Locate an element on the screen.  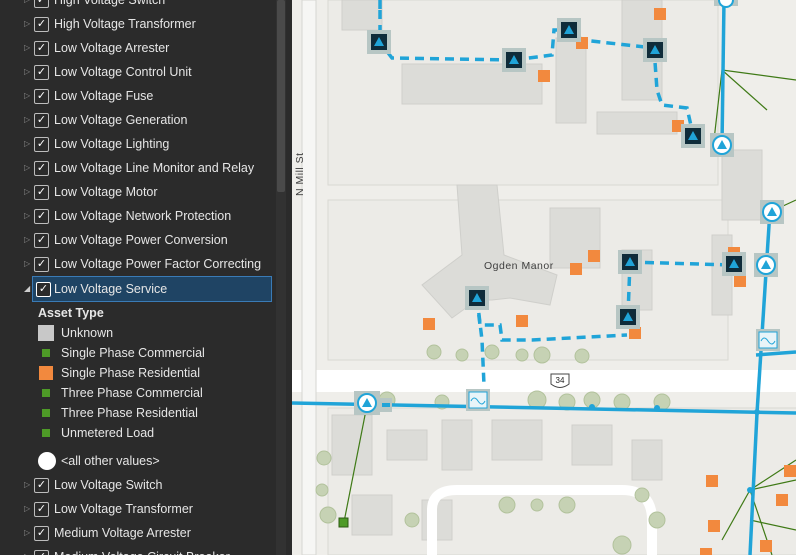
layer-label: Low Voltage Control Unit is located at coordinates (123, 72).